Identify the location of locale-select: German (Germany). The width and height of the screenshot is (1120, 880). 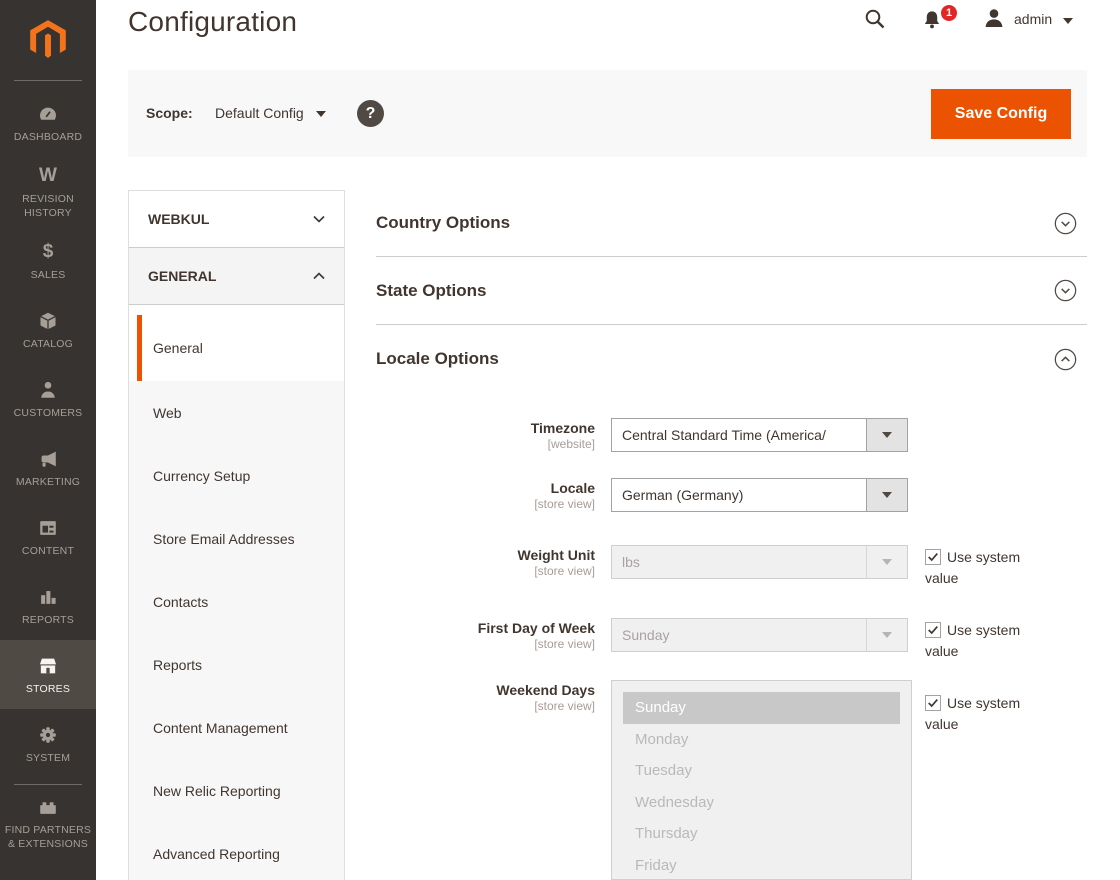
(759, 495).